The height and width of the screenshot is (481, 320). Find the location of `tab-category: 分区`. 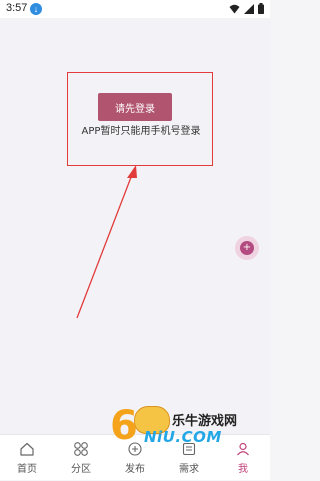

tab-category: 分区 is located at coordinates (81, 458).